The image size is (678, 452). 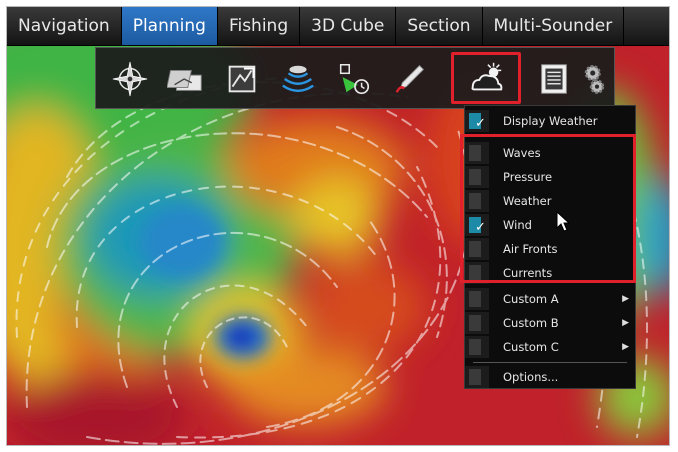 I want to click on weather-icon, so click(x=487, y=76).